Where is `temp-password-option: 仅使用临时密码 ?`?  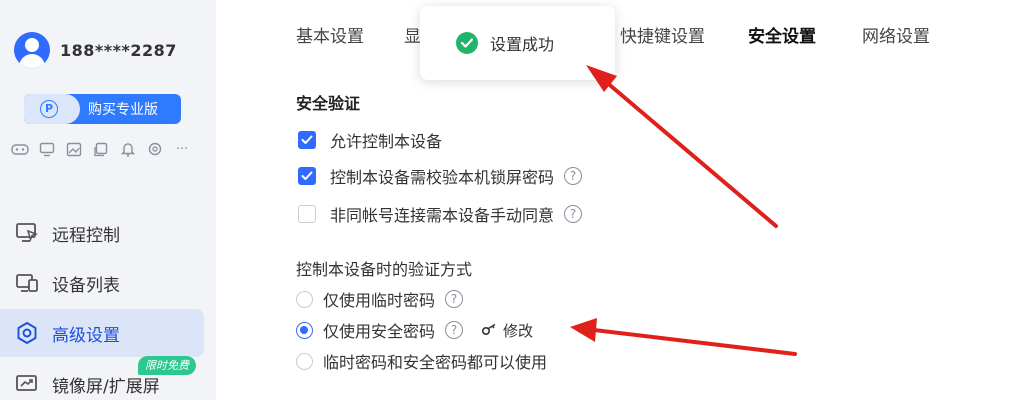 temp-password-option: 仅使用临时密码 ? is located at coordinates (380, 299).